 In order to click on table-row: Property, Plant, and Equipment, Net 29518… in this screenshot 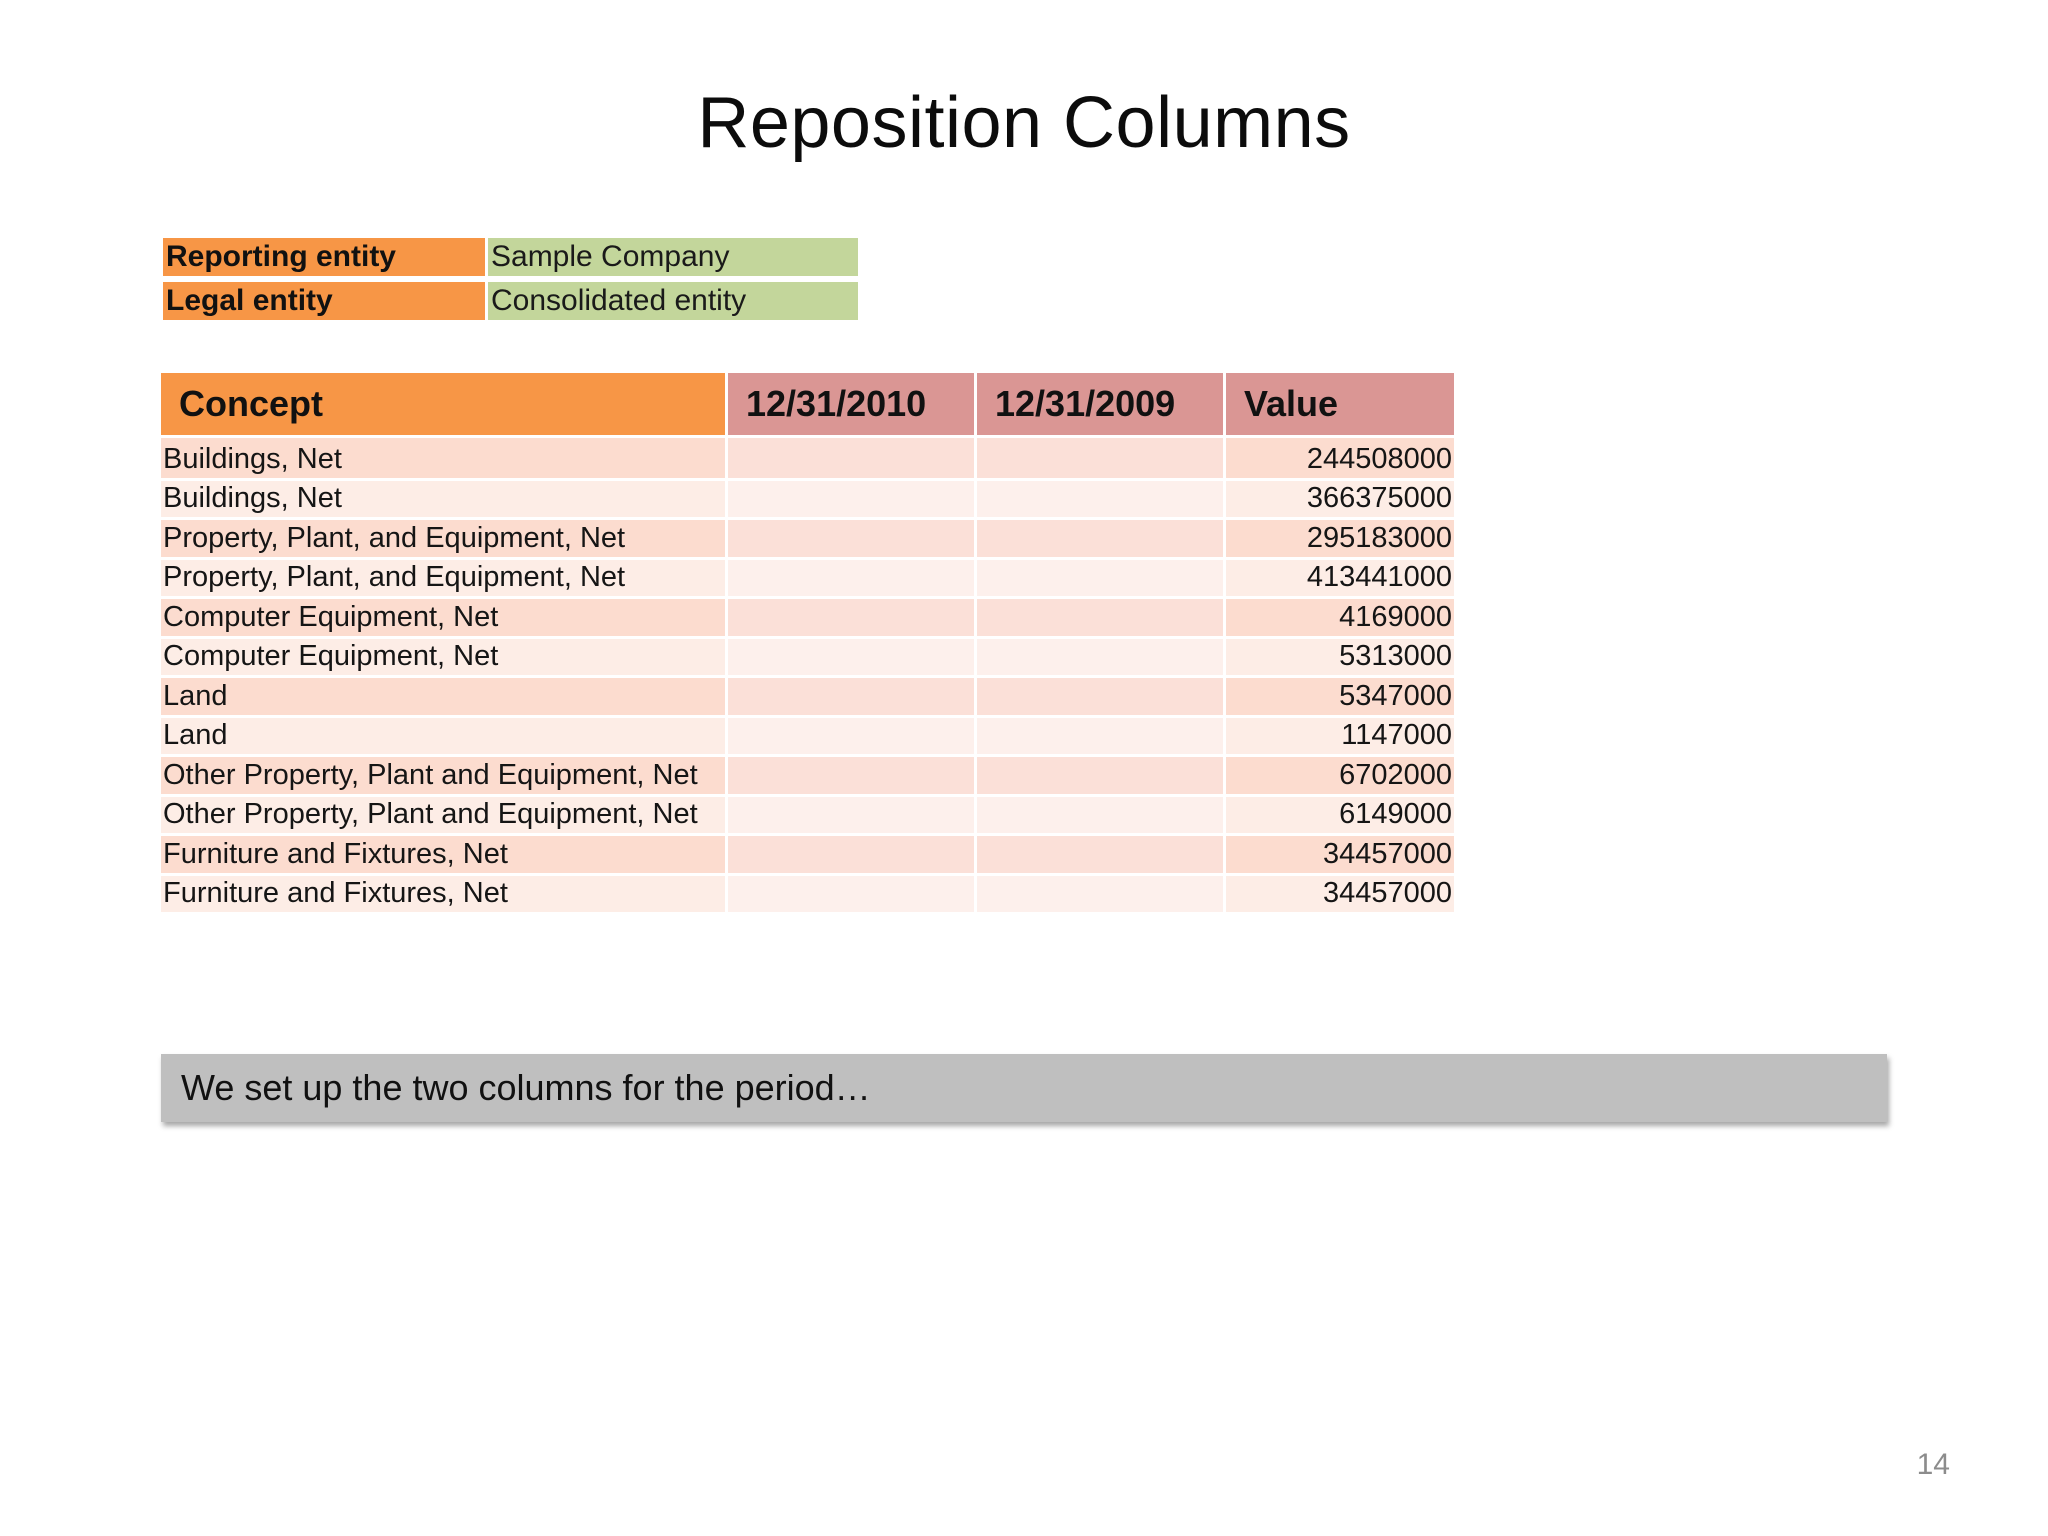, I will do `click(807, 538)`.